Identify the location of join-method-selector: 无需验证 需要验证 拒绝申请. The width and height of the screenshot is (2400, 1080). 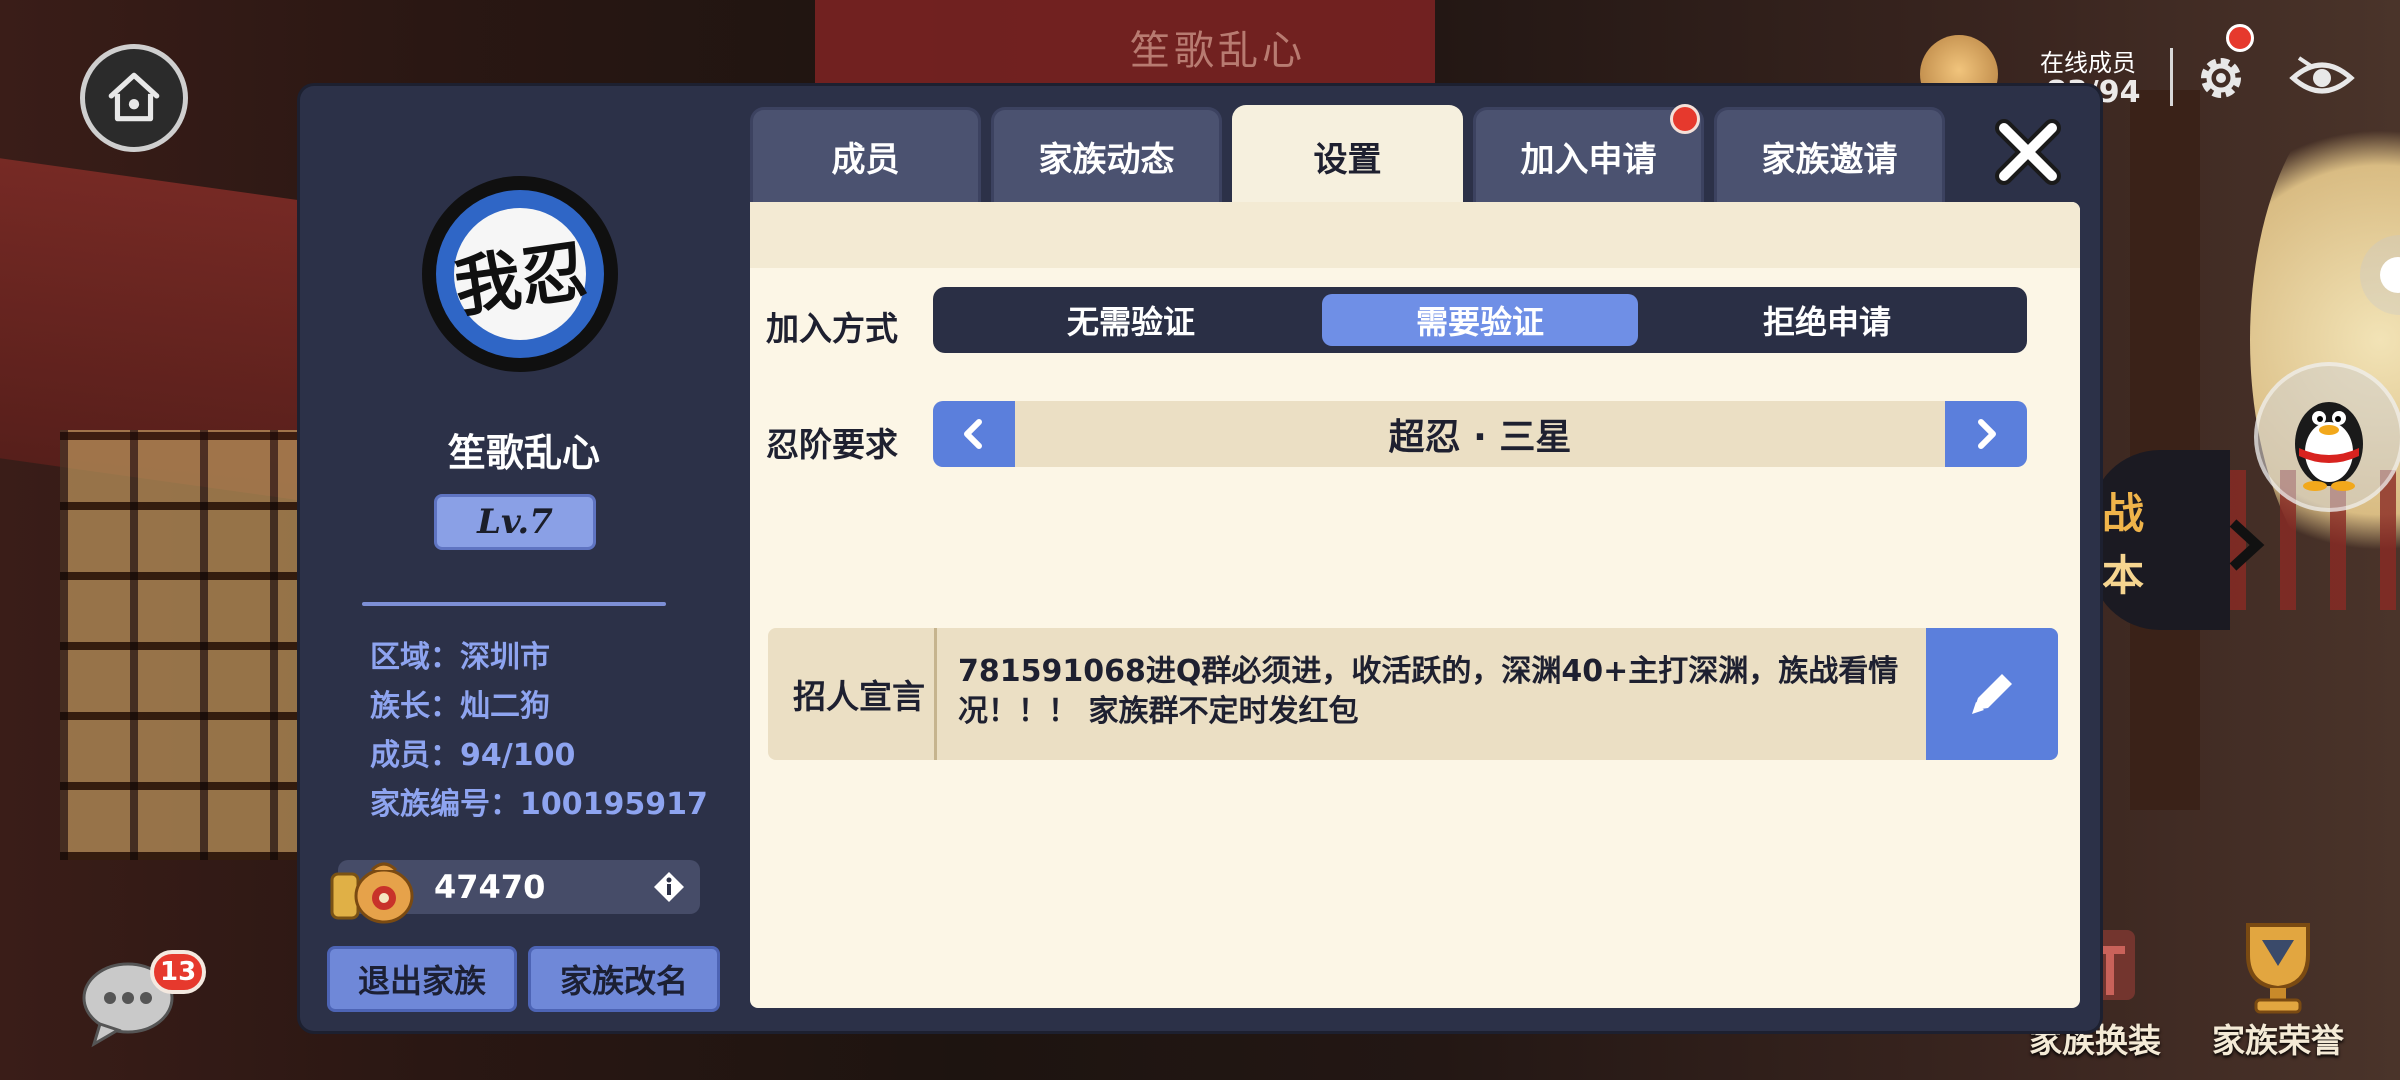
(1480, 320).